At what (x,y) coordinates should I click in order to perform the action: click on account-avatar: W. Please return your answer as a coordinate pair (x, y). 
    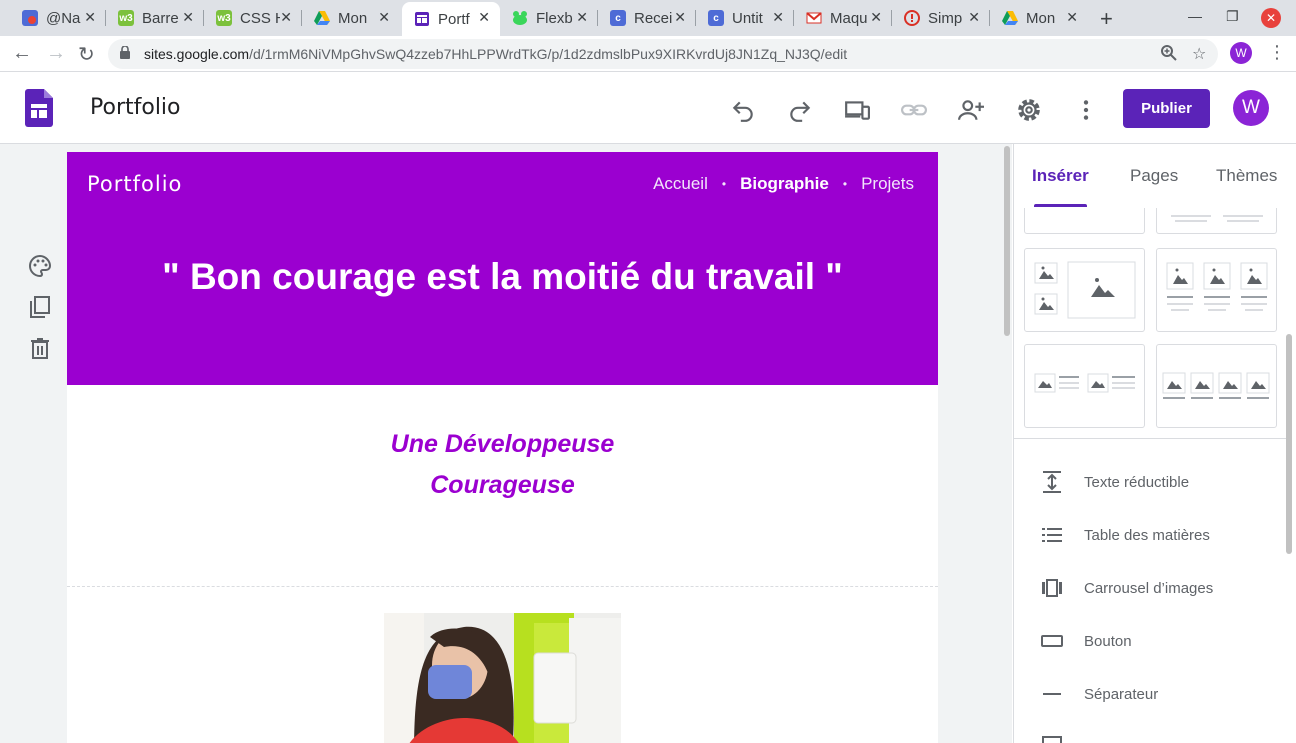
    Looking at the image, I should click on (1251, 108).